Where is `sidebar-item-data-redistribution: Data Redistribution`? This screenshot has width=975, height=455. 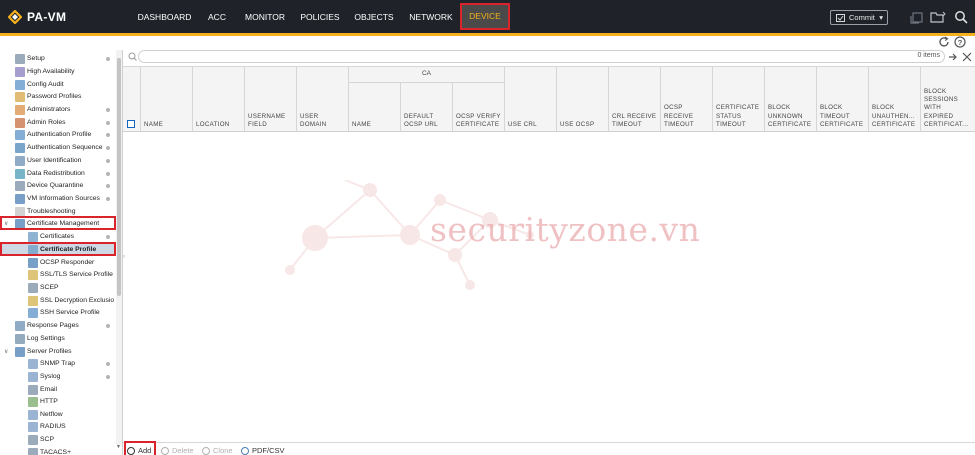 sidebar-item-data-redistribution: Data Redistribution is located at coordinates (58, 174).